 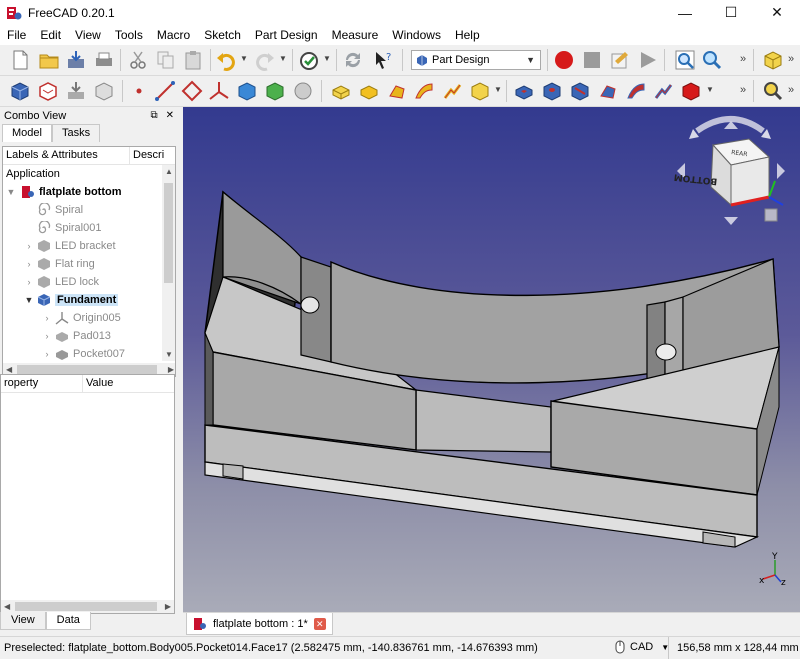 What do you see at coordinates (303, 91) in the screenshot?
I see `clone-body-icon` at bounding box center [303, 91].